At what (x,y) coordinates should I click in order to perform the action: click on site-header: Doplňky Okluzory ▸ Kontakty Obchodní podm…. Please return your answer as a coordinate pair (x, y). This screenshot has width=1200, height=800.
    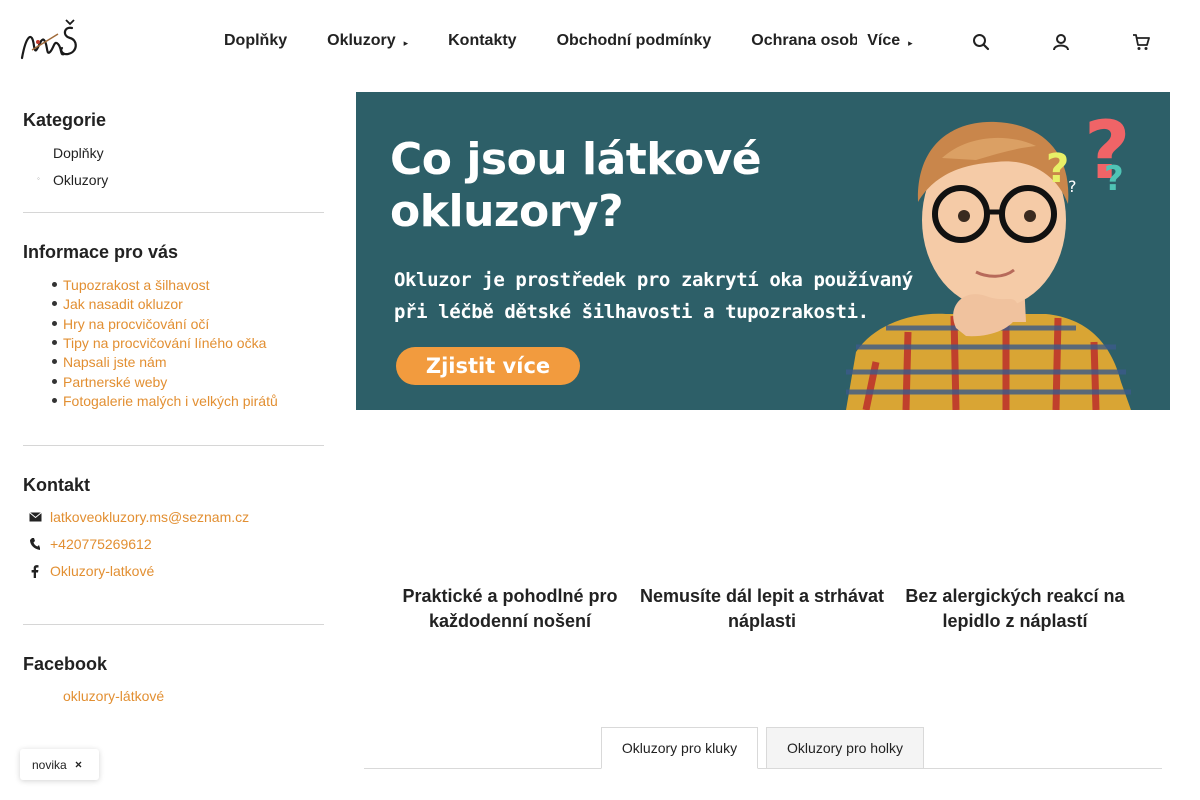
    Looking at the image, I should click on (600, 42).